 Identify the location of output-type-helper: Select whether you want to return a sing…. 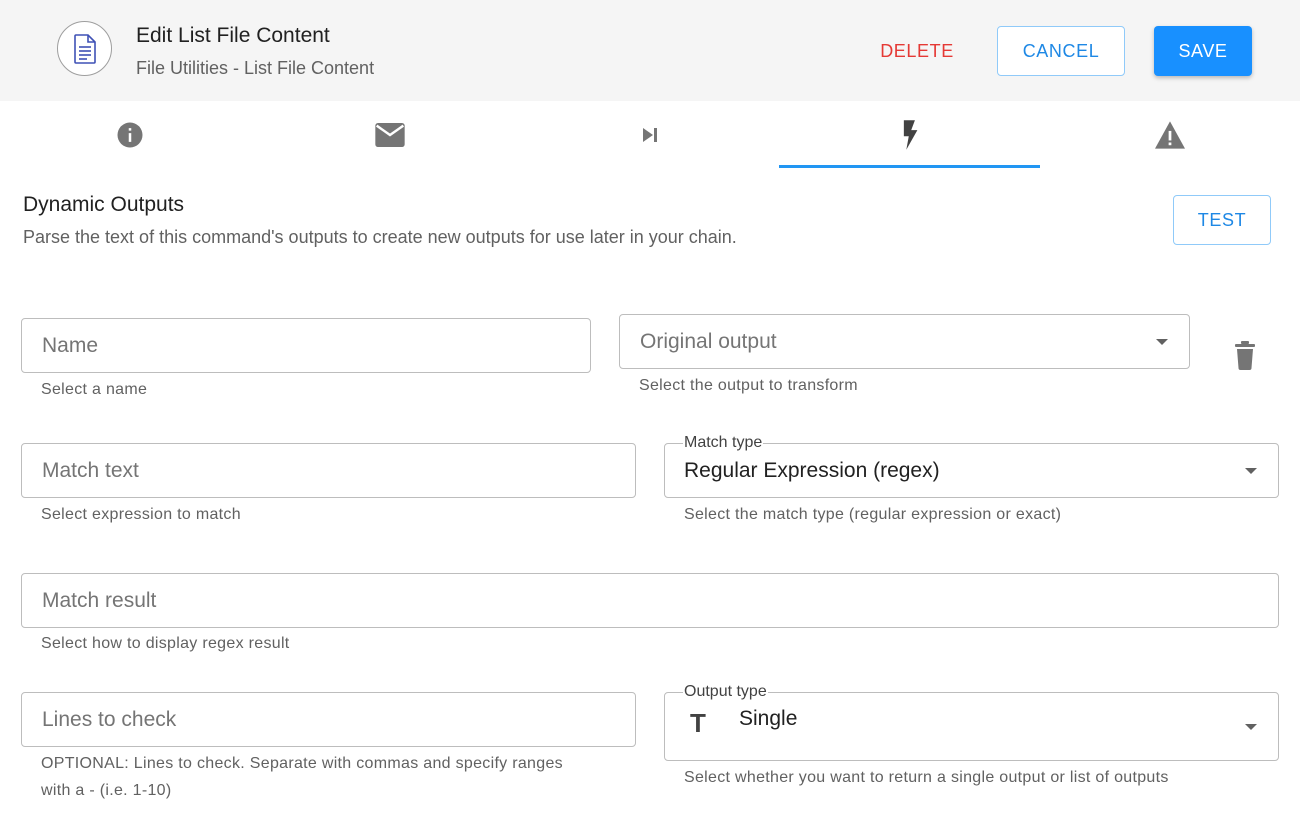
(926, 777).